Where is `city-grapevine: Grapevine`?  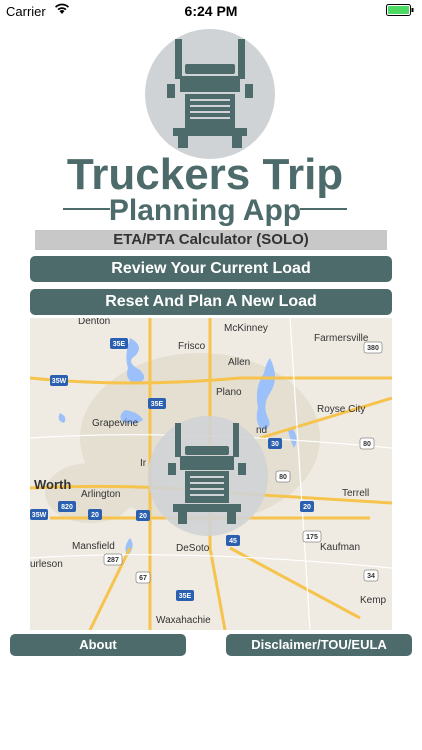
city-grapevine: Grapevine is located at coordinates (115, 423).